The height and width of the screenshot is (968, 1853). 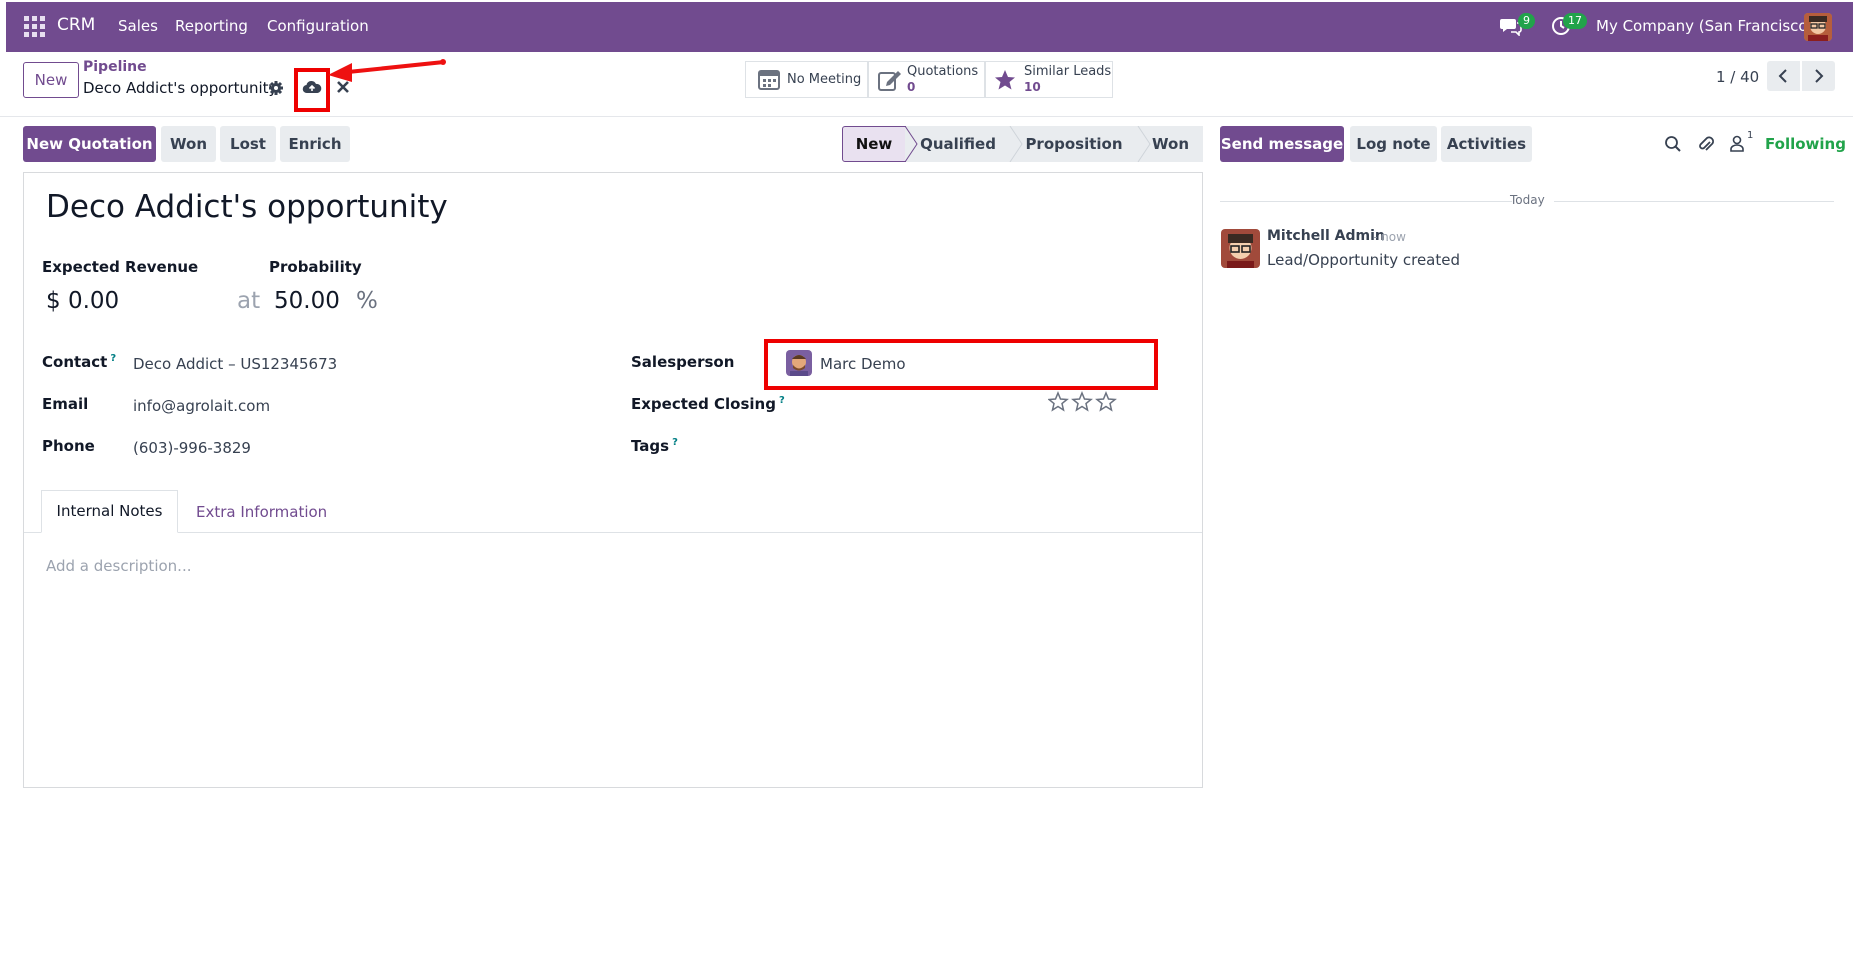 I want to click on star-icon, so click(x=1005, y=82).